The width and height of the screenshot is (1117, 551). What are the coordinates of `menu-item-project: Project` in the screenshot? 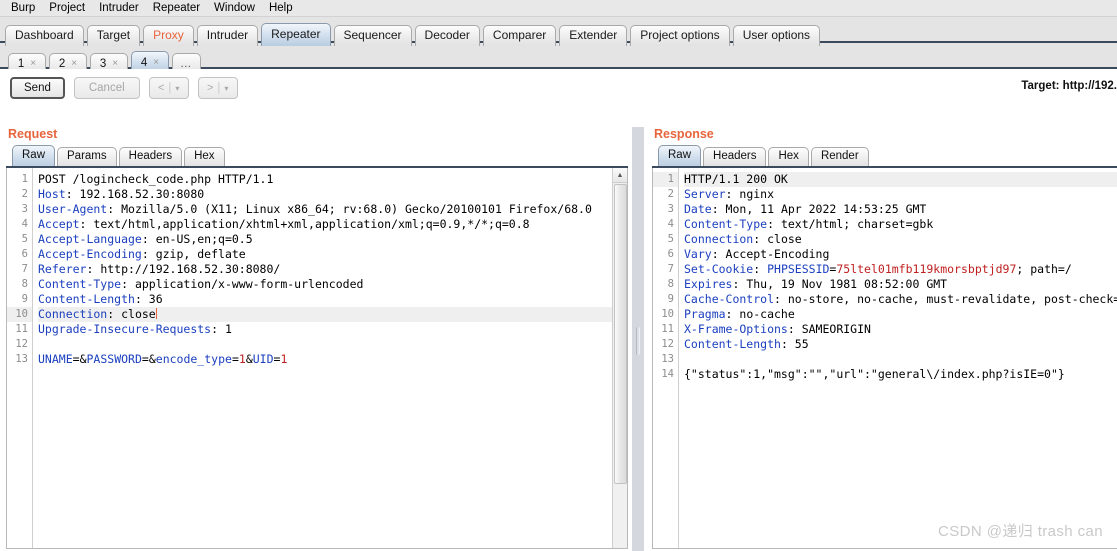 It's located at (67, 8).